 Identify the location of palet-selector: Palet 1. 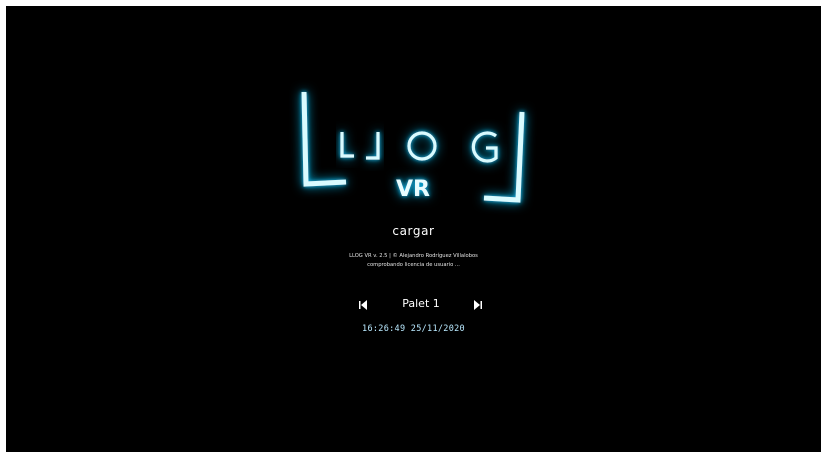
(413, 305).